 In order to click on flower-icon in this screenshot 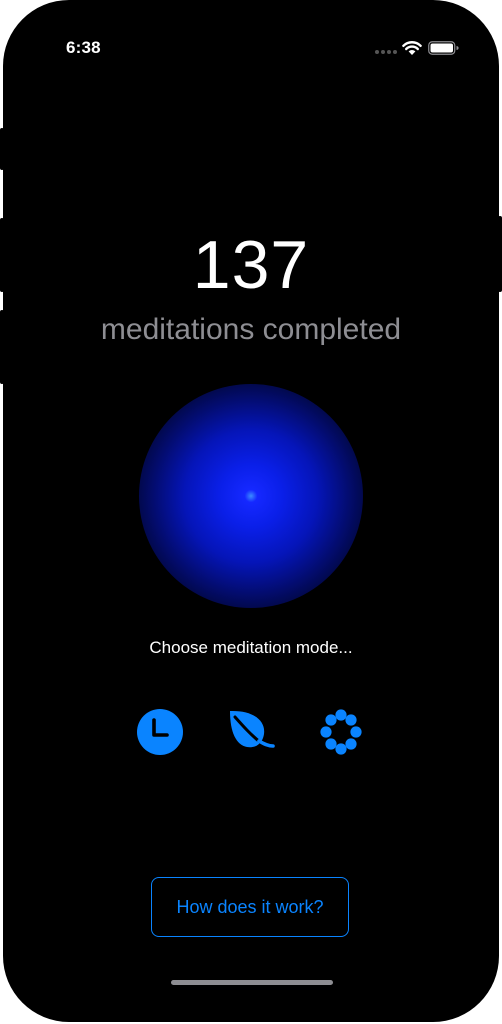, I will do `click(341, 732)`.